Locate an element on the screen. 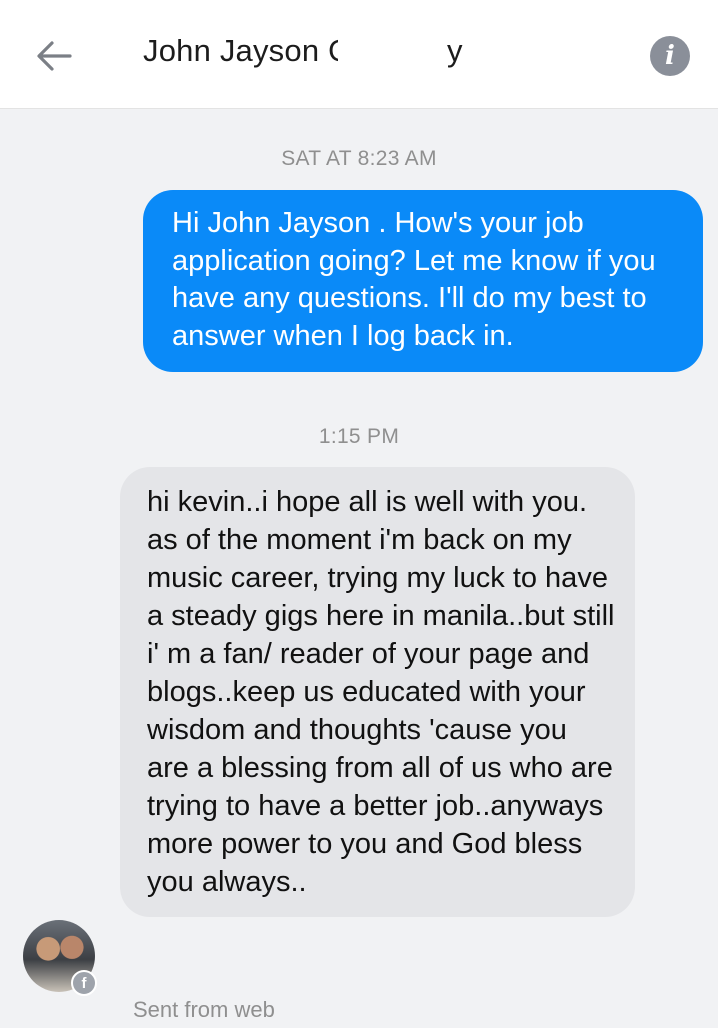 Image resolution: width=718 pixels, height=1028 pixels. info-icon: i is located at coordinates (670, 56).